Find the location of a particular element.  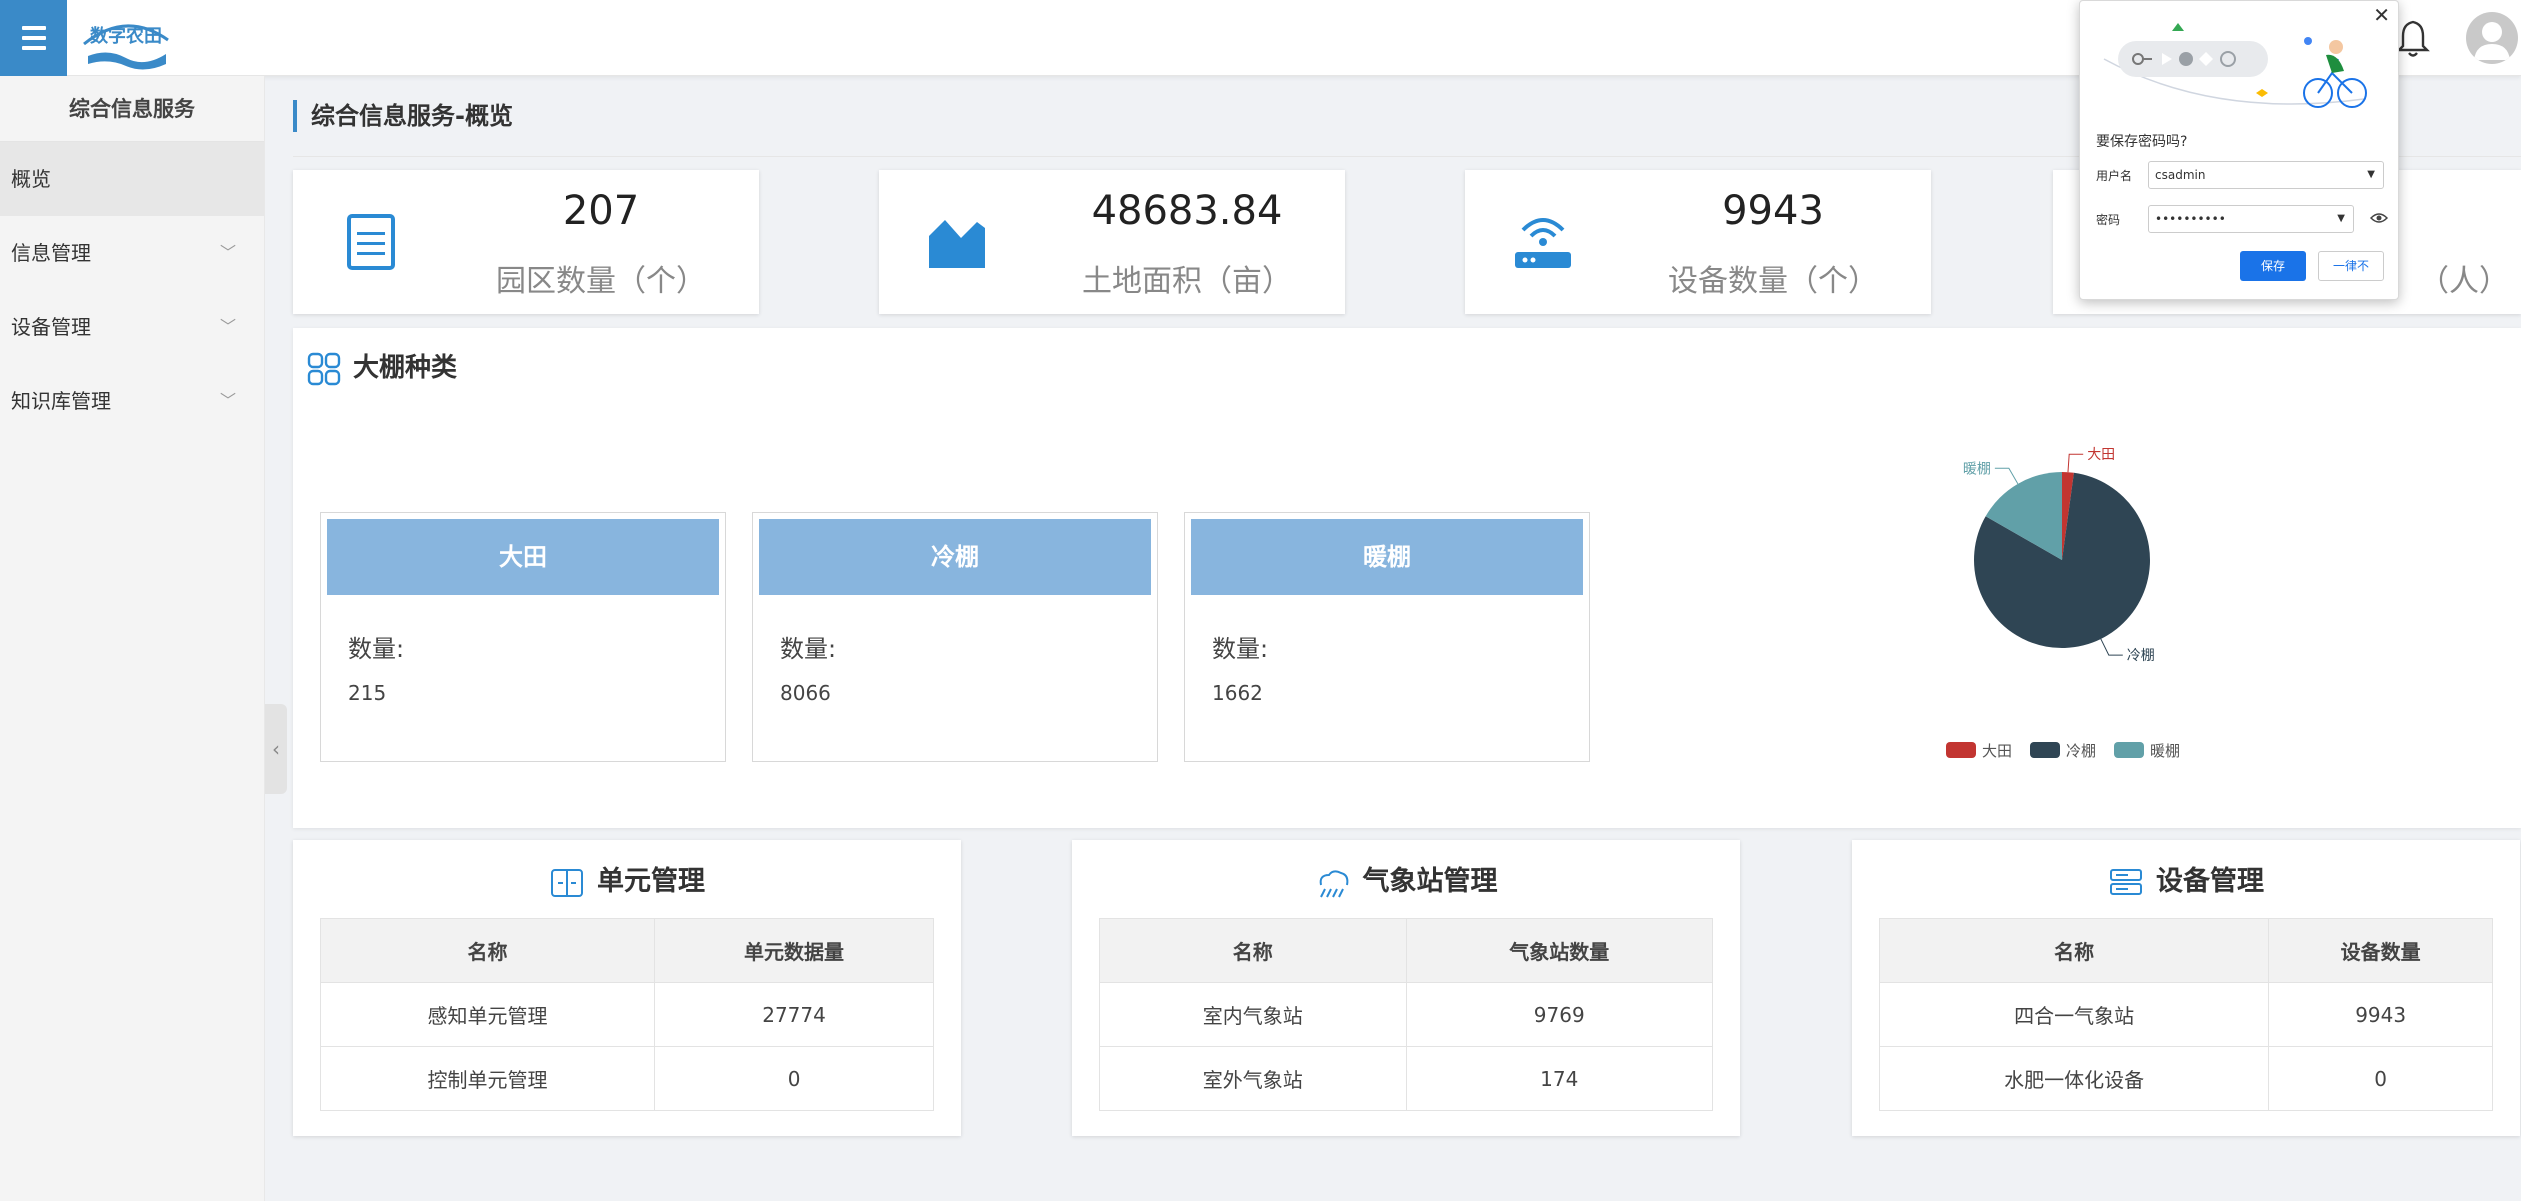

panel-title-text: 单元管理 is located at coordinates (651, 881).